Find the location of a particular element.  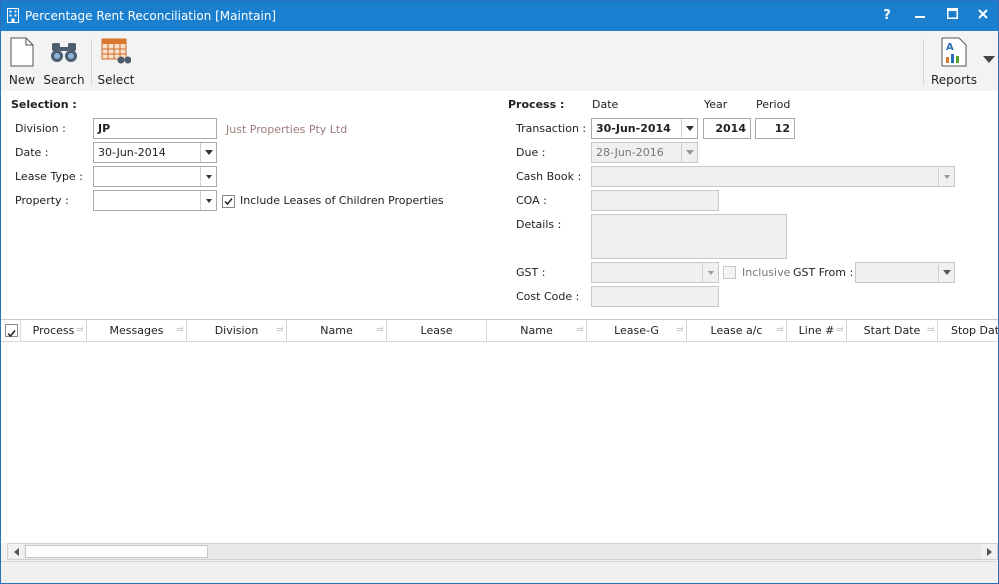

column-header-label: Stop Date is located at coordinates (974, 330).